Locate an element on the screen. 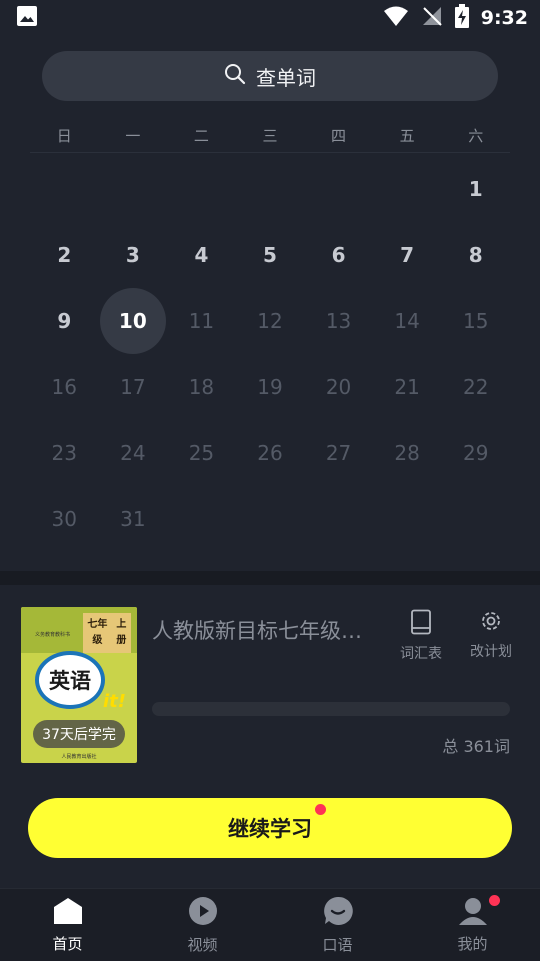  weekday-label: 一 is located at coordinates (133, 136).